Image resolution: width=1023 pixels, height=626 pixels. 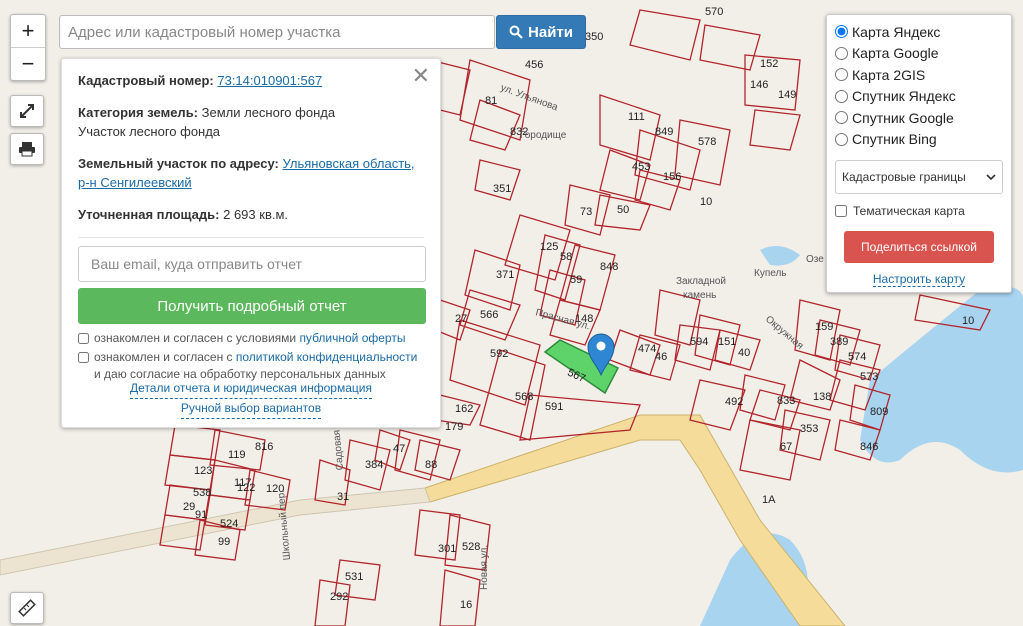 I want to click on parcel-number-label: 578, so click(x=707, y=142).